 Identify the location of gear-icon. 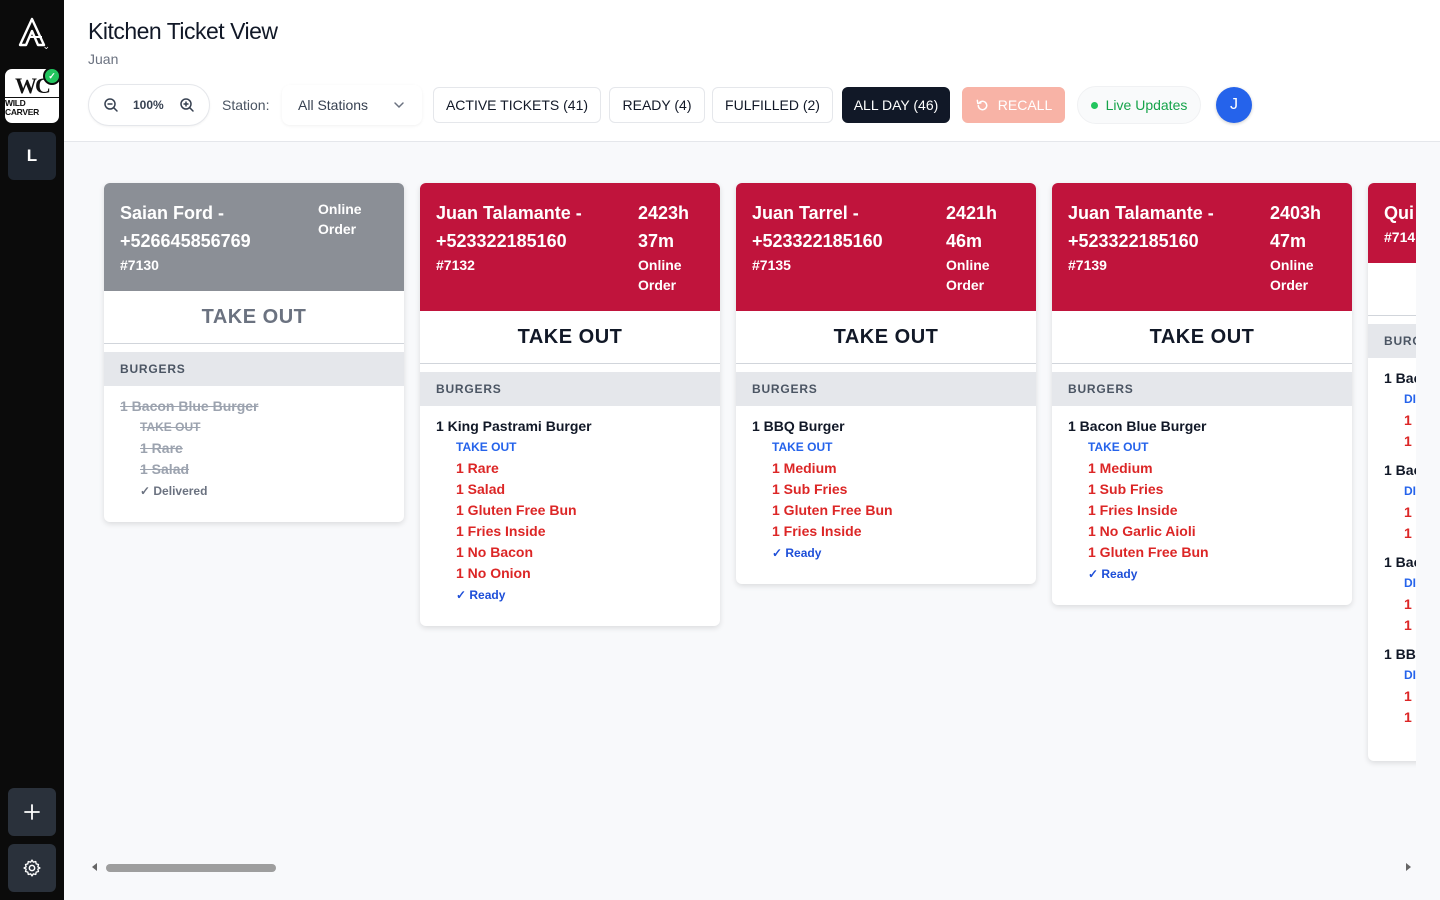
(32, 868).